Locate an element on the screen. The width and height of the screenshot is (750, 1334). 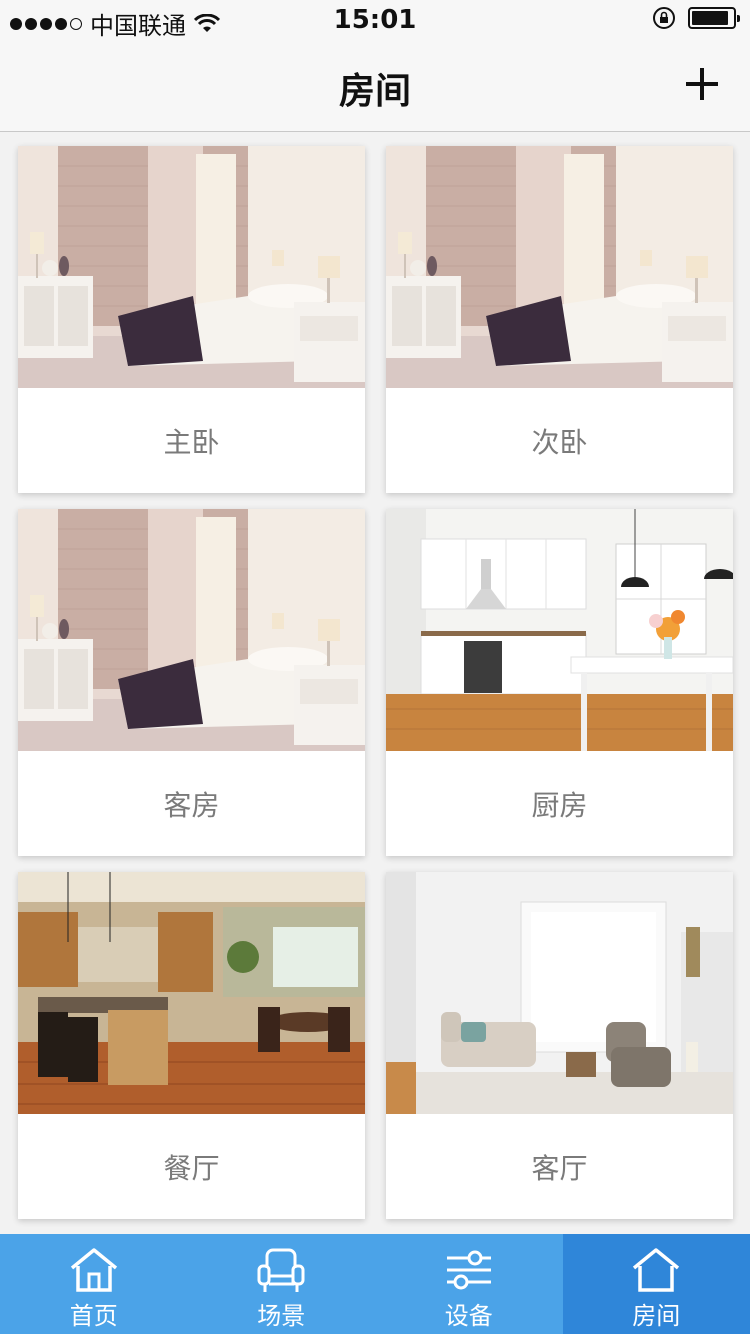
add-room-button is located at coordinates (702, 84).